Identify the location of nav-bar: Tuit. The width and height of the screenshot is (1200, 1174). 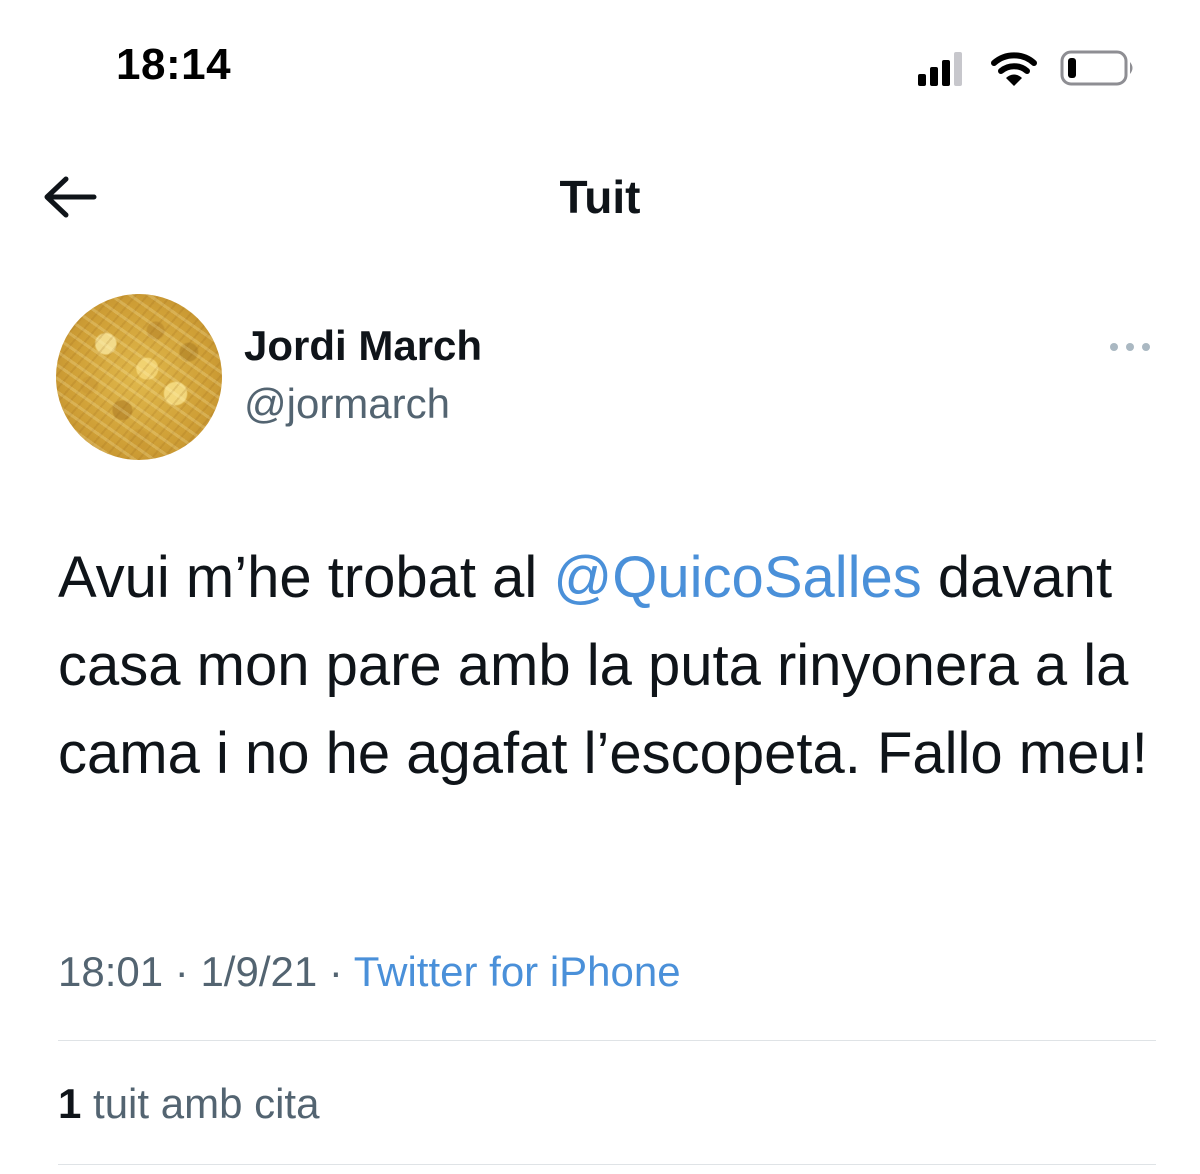
(600, 198).